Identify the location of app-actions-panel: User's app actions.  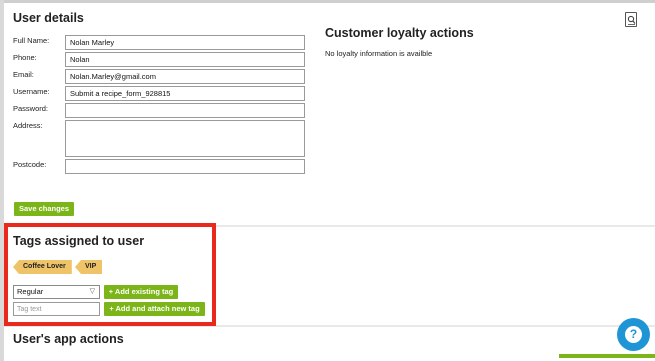
(329, 344).